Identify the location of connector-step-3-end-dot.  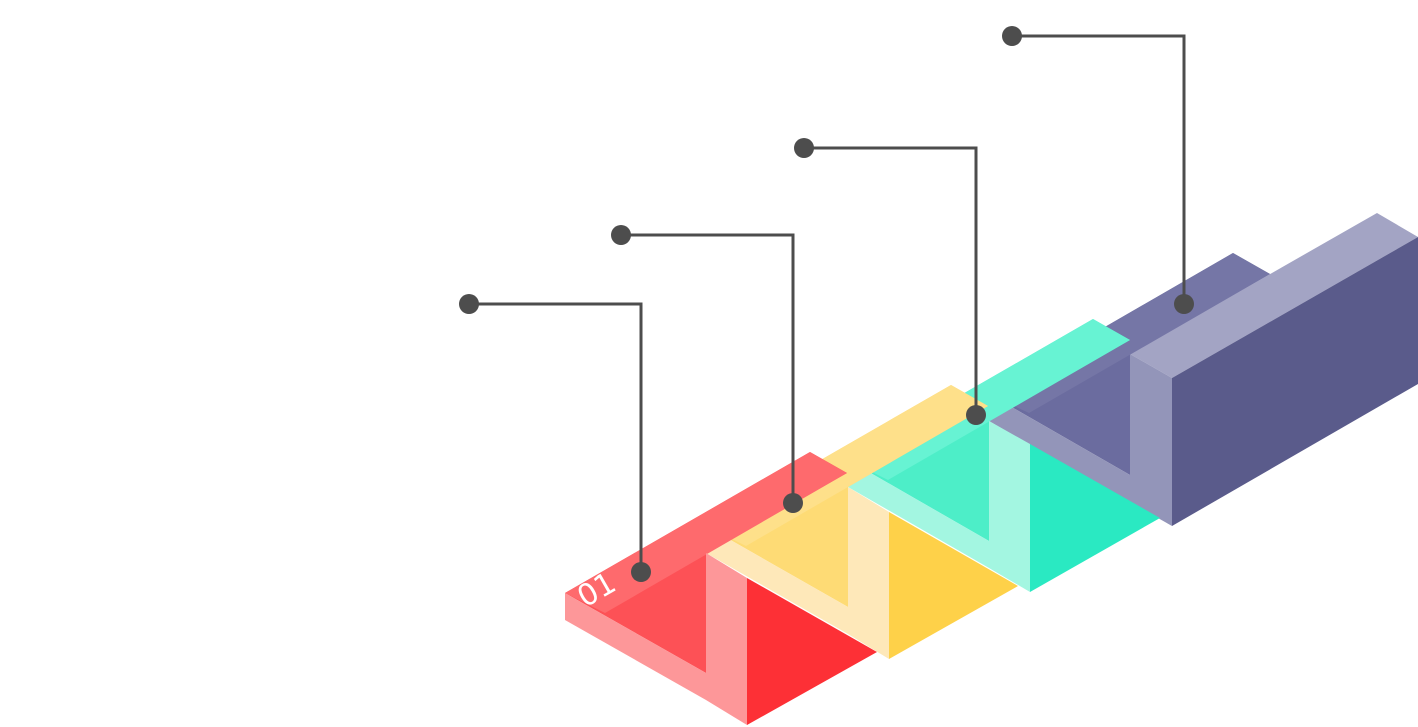
(976, 415).